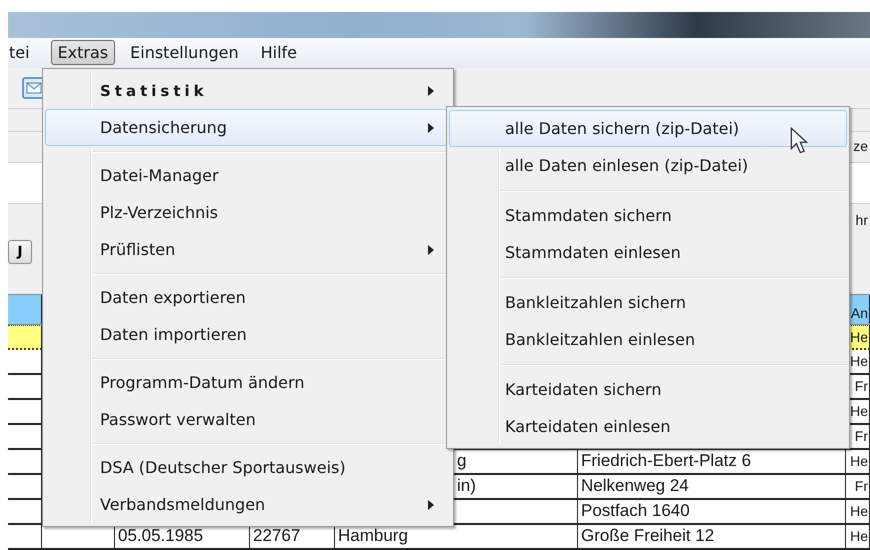 This screenshot has width=870, height=550. What do you see at coordinates (248, 90) in the screenshot?
I see `menu-item: Statistik` at bounding box center [248, 90].